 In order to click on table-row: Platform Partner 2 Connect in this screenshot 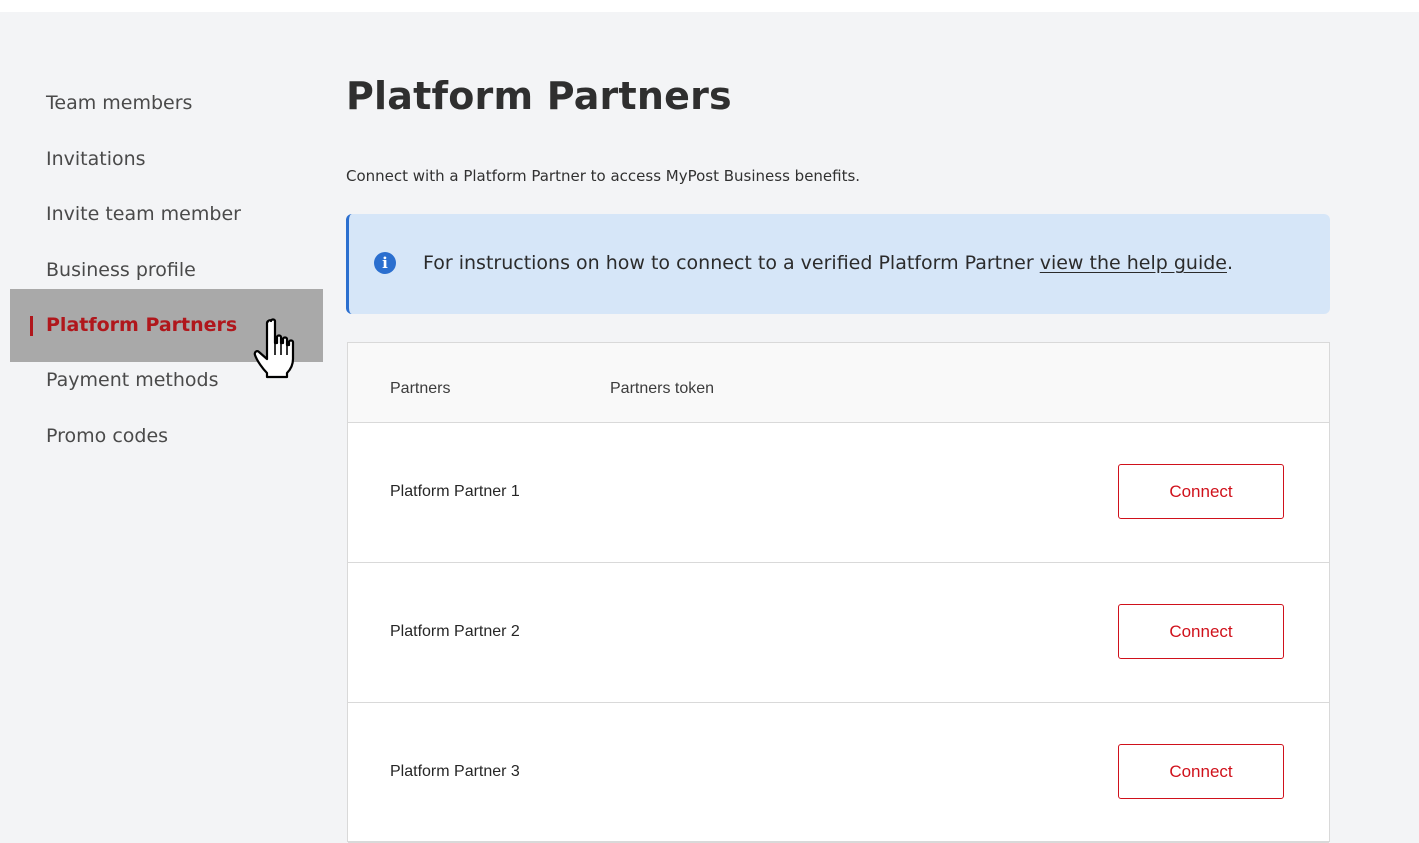, I will do `click(838, 633)`.